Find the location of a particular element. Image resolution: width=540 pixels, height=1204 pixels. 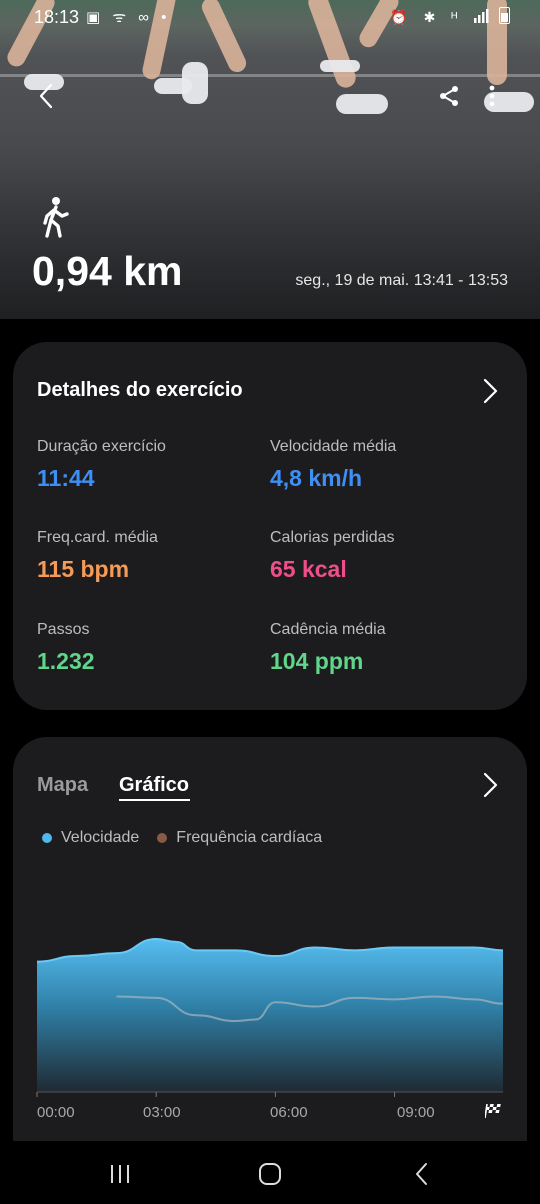

metric-avg-speed: Velocidade média 4,8 km/h is located at coordinates (333, 465).